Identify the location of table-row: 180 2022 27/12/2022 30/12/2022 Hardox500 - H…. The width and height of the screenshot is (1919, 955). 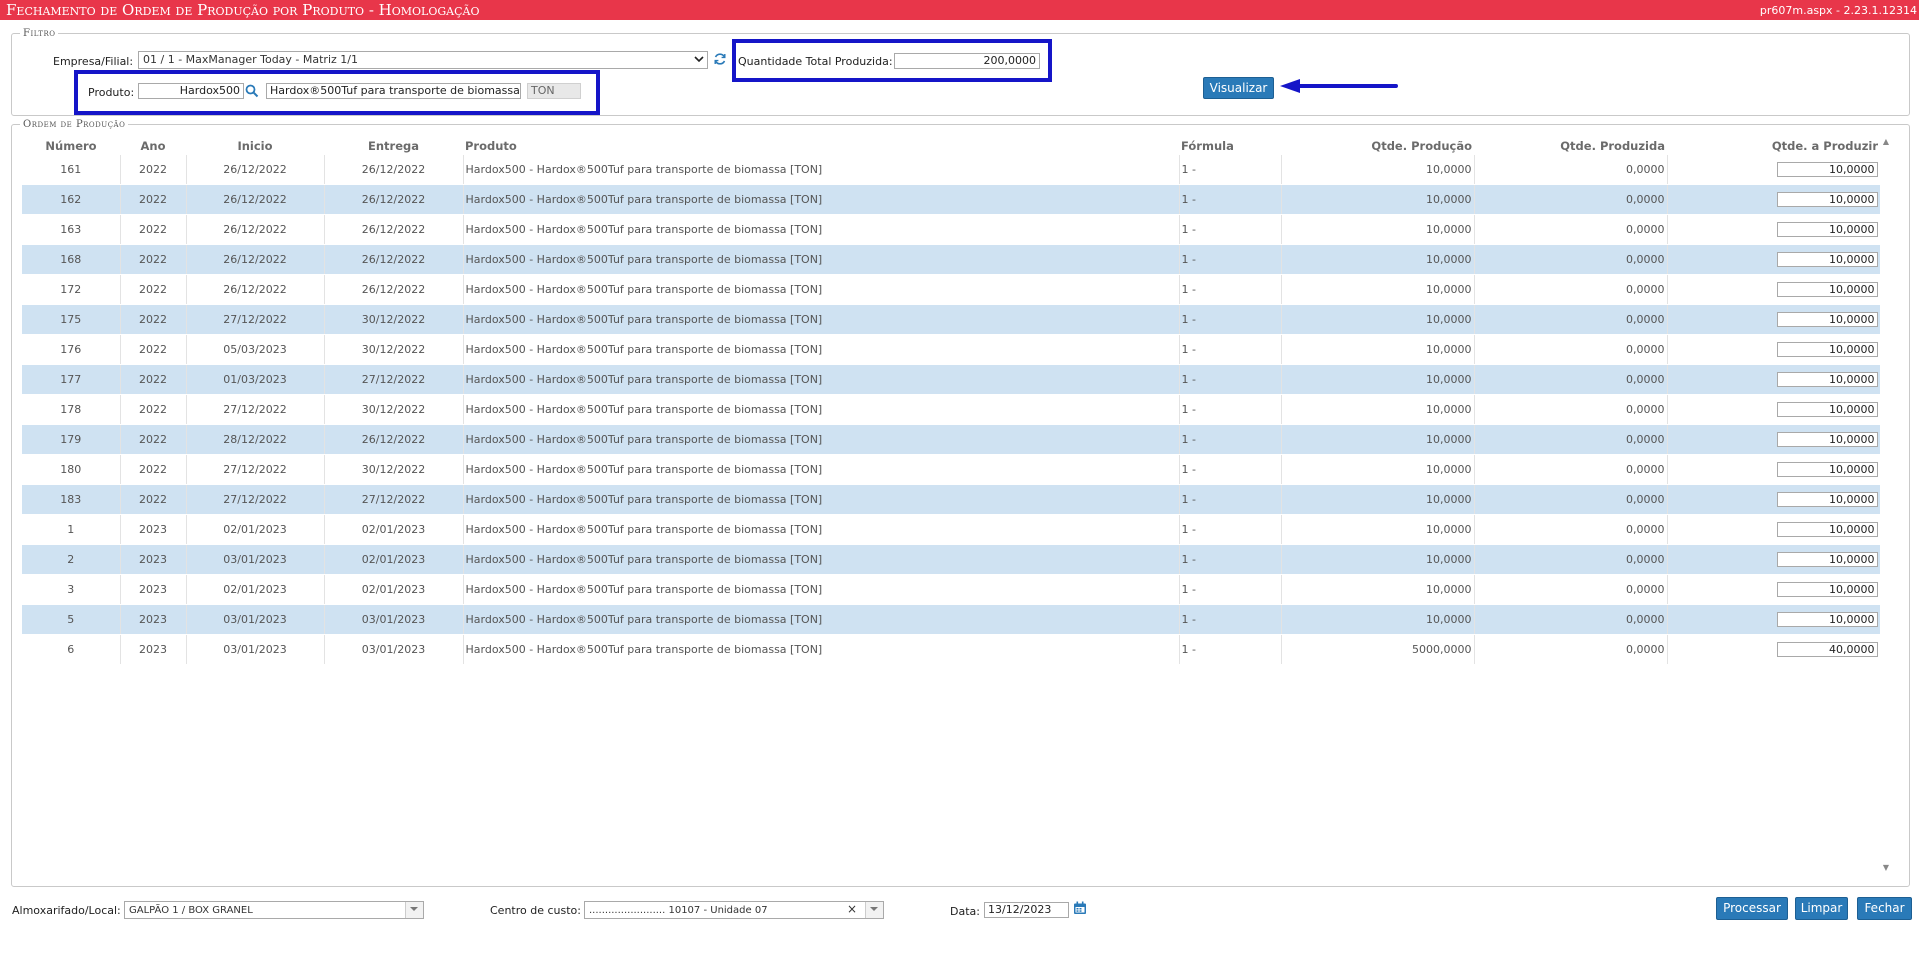
(951, 469).